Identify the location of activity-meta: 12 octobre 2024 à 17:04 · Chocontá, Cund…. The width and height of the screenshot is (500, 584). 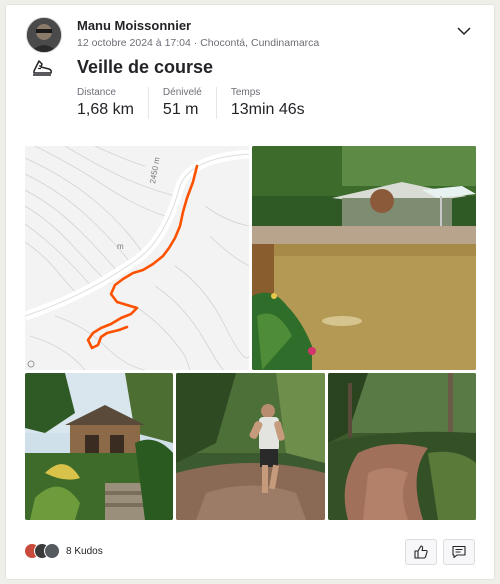
(198, 43).